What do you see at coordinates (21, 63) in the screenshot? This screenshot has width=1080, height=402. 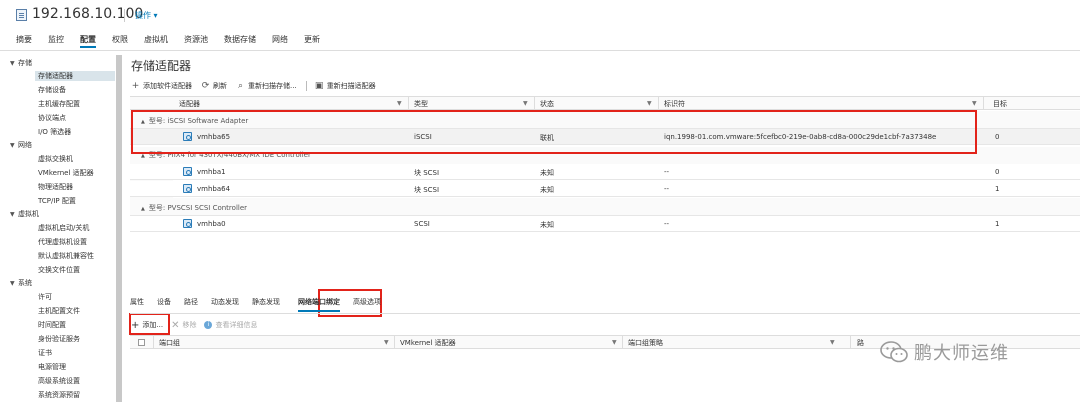 I see `sidebar-group-storage: ▼ 存储` at bounding box center [21, 63].